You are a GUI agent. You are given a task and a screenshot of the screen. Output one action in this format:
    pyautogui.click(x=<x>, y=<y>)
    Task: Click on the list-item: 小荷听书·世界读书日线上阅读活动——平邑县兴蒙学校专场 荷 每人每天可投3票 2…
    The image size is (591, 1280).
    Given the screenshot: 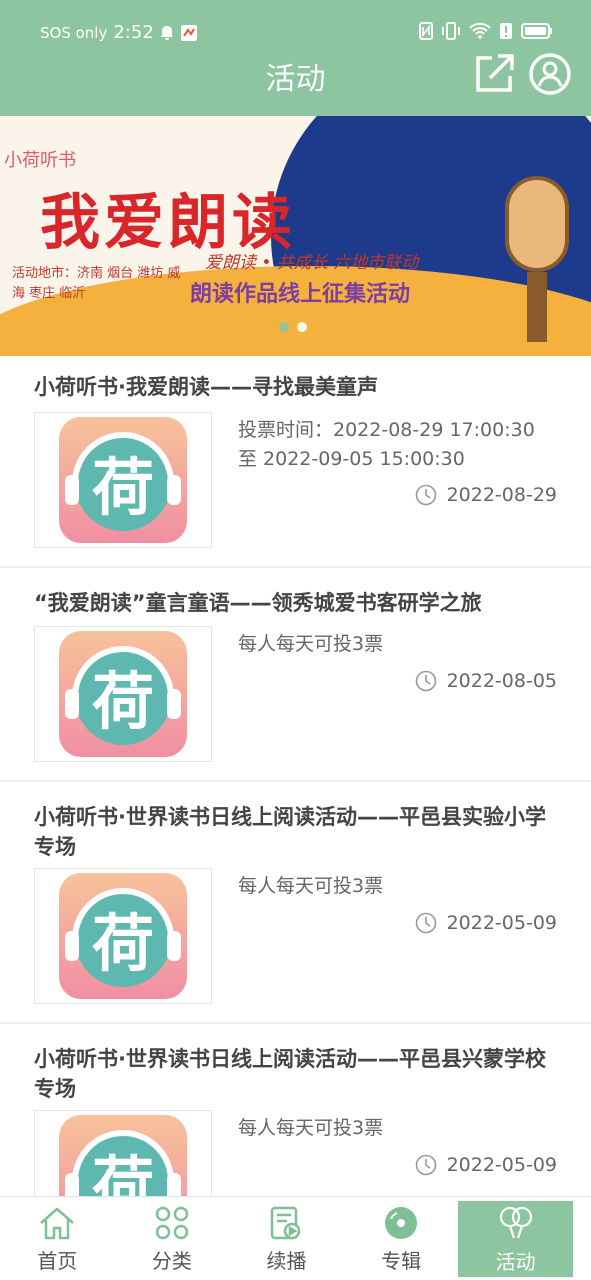 What is the action you would take?
    pyautogui.click(x=295, y=1110)
    